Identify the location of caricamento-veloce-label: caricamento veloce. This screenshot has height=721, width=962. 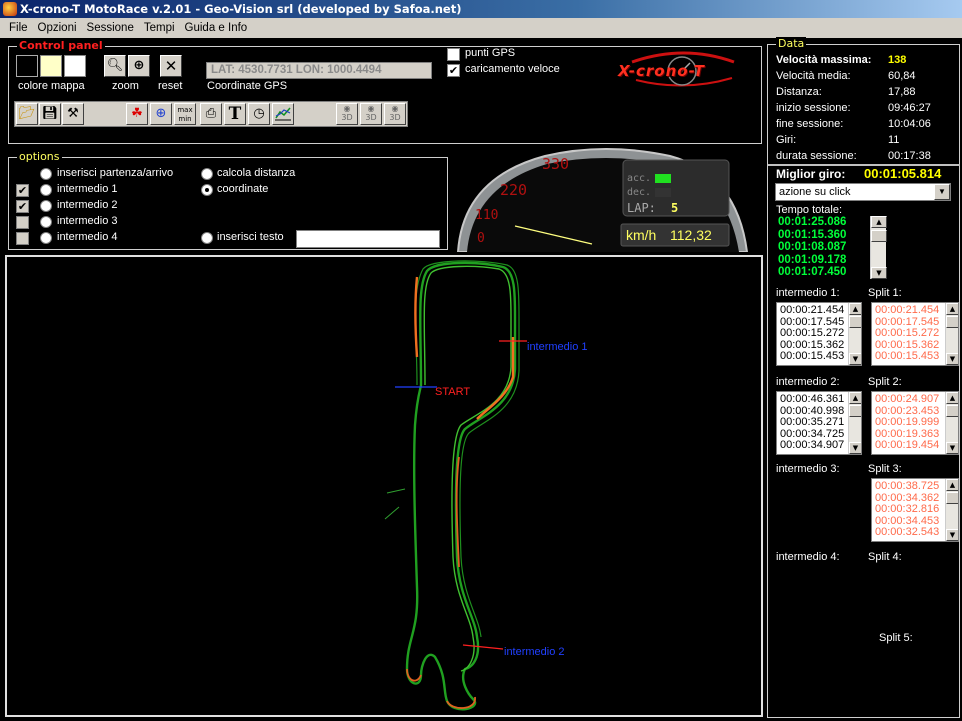
(512, 69).